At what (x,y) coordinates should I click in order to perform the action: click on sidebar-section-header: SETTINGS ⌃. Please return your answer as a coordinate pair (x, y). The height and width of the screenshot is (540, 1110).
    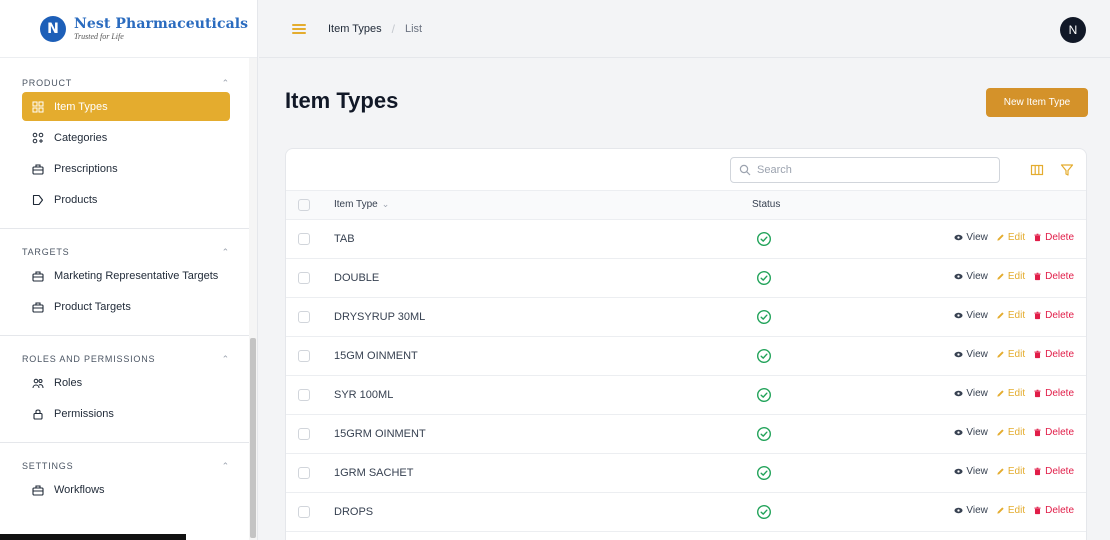
    Looking at the image, I should click on (126, 466).